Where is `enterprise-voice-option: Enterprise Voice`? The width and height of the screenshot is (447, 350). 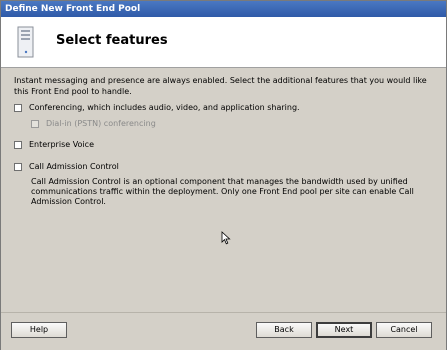
enterprise-voice-option: Enterprise Voice is located at coordinates (54, 144).